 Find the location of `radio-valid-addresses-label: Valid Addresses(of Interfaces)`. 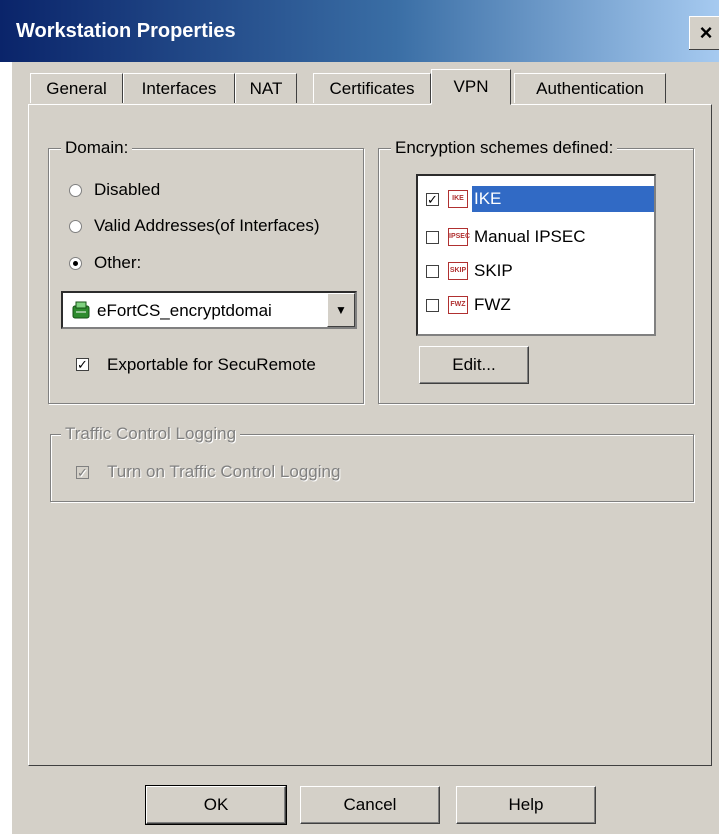

radio-valid-addresses-label: Valid Addresses(of Interfaces) is located at coordinates (207, 225).